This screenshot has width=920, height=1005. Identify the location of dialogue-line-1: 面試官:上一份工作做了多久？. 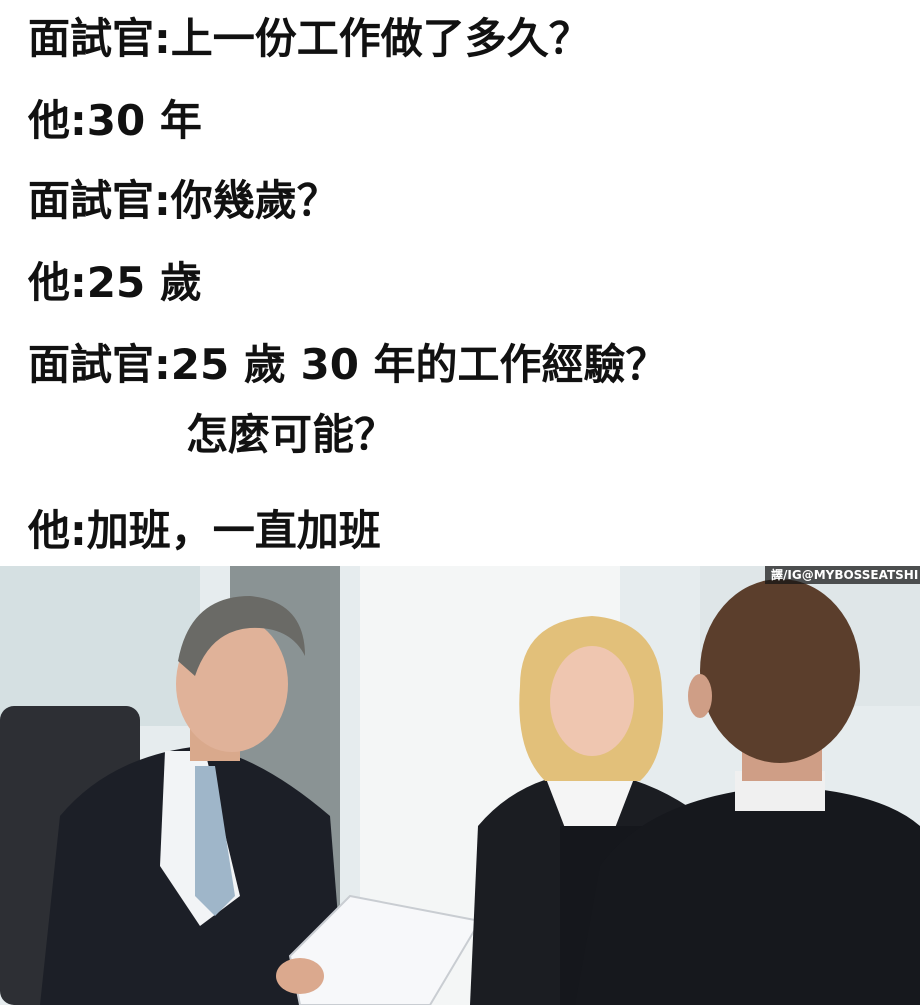
(309, 39).